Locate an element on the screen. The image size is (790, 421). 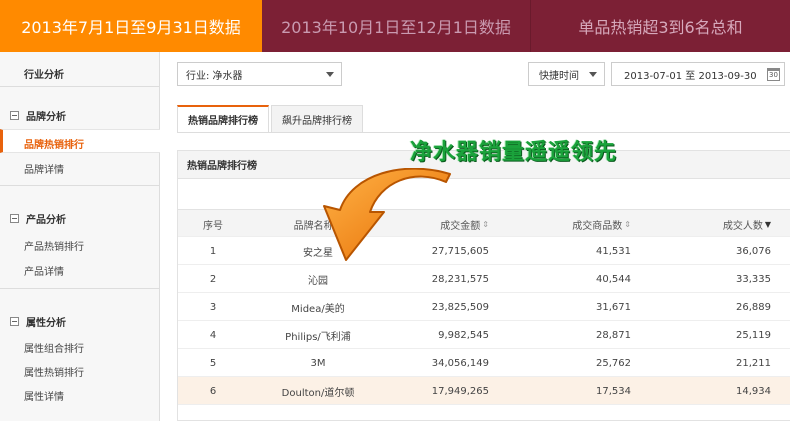
cell-brand: Doulton/道尔顿 is located at coordinates (318, 391).